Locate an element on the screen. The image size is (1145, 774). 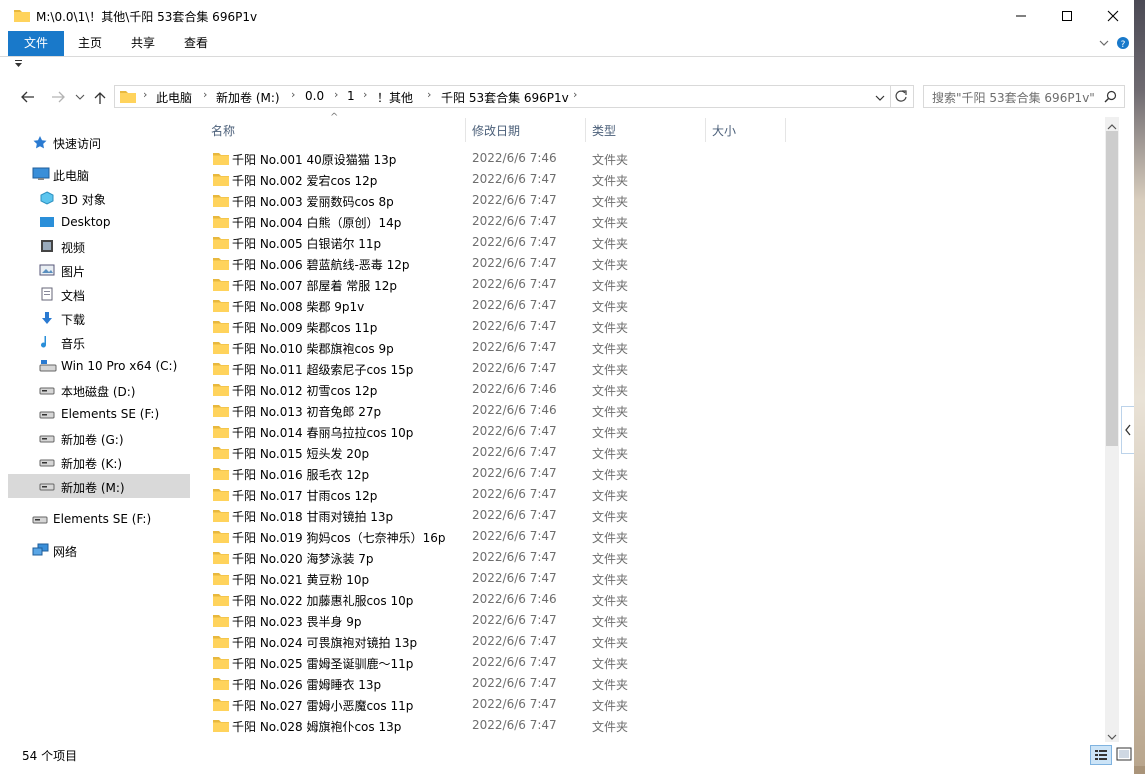
file-name: 千阳 No.009 柴郡cos 11p is located at coordinates (304, 327).